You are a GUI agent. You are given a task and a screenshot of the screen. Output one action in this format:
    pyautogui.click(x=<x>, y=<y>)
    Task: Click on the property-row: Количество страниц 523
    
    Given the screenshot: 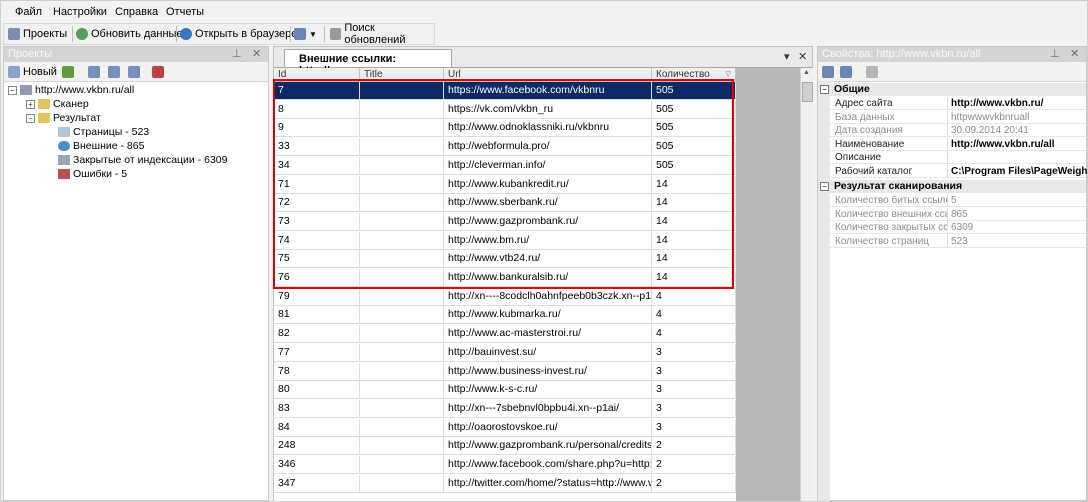 What is the action you would take?
    pyautogui.click(x=952, y=241)
    